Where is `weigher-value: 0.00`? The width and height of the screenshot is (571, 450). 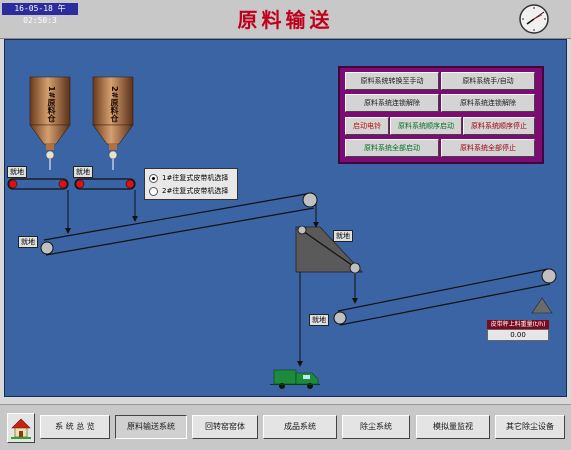 weigher-value: 0.00 is located at coordinates (518, 335).